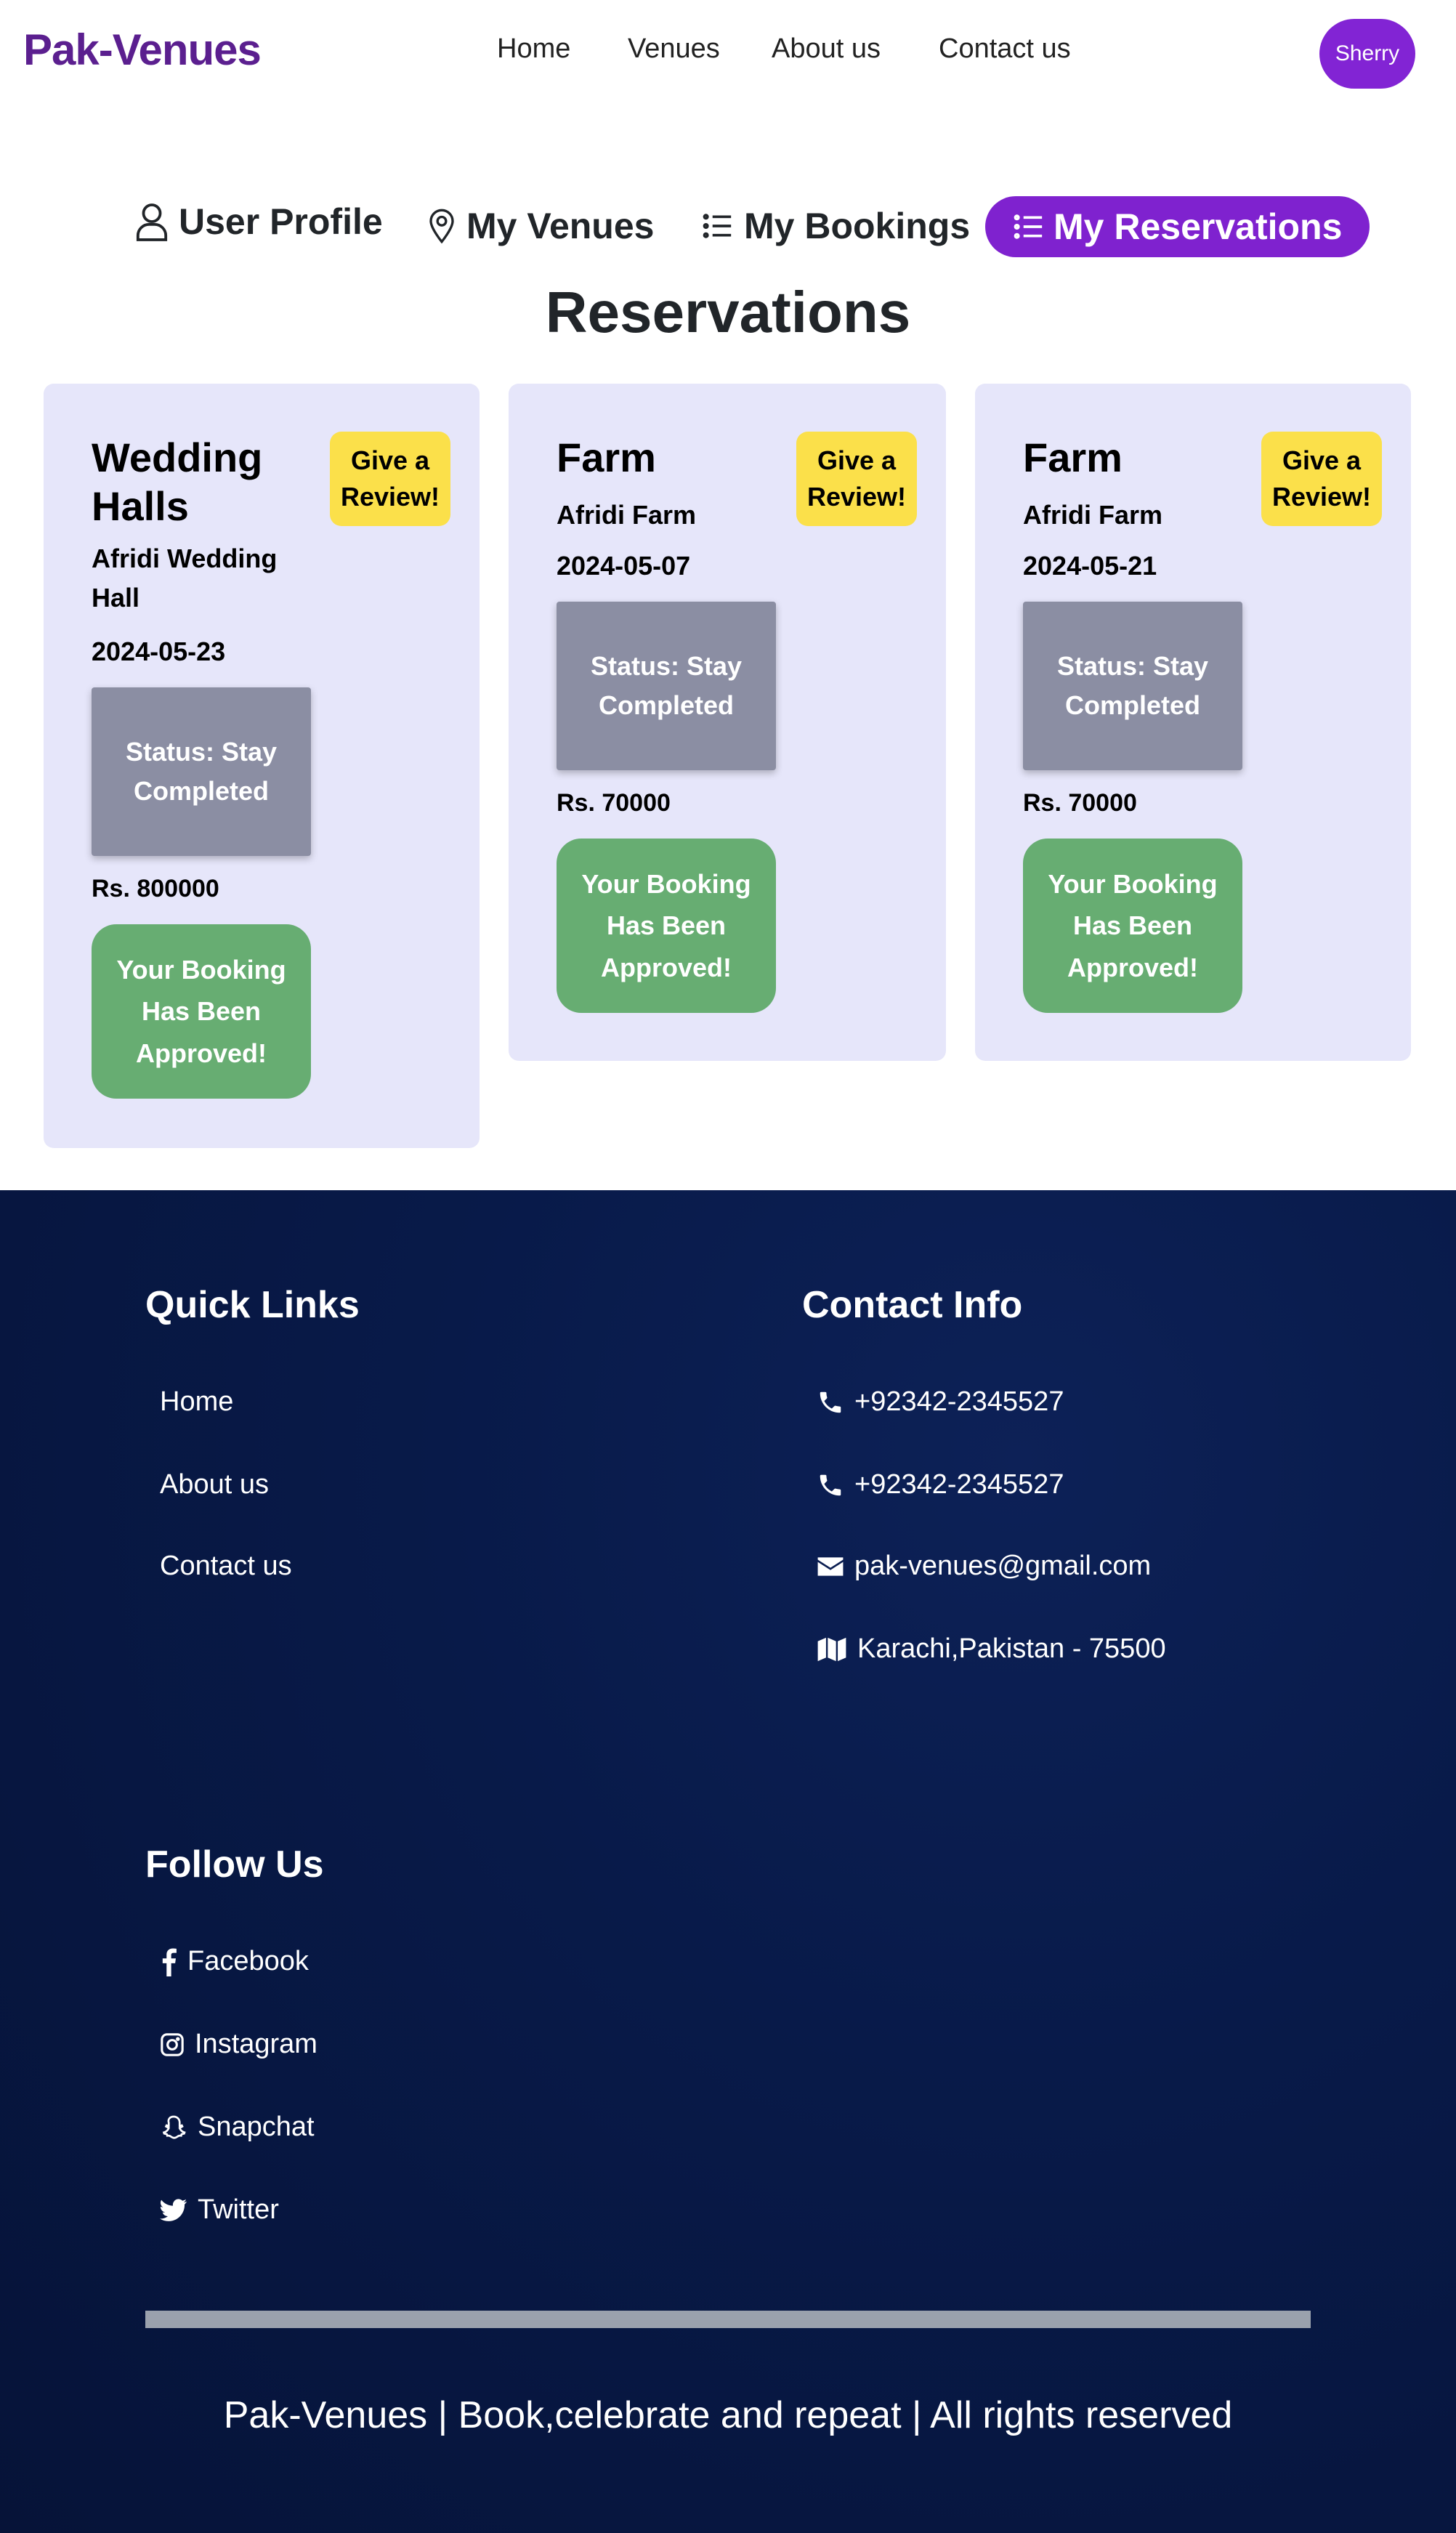  What do you see at coordinates (140, 506) in the screenshot?
I see `venue-type-line: Halls` at bounding box center [140, 506].